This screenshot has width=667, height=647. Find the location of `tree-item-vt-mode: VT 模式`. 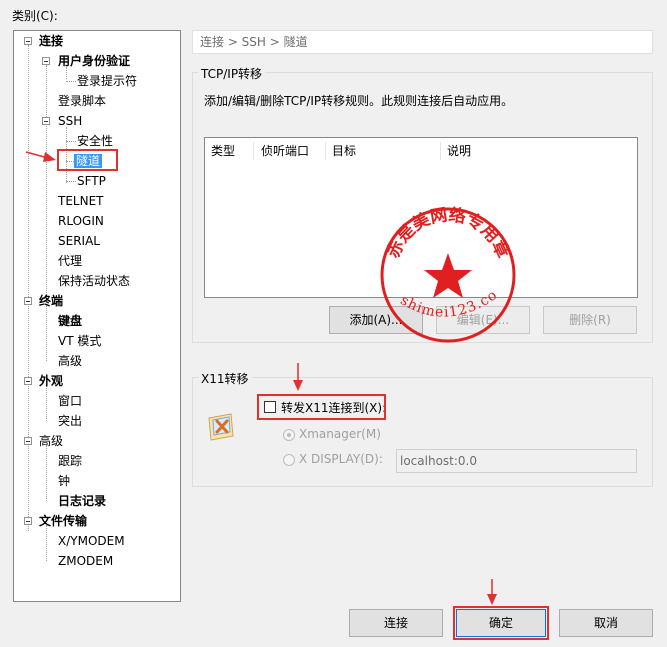

tree-item-vt-mode: VT 模式 is located at coordinates (79, 341).